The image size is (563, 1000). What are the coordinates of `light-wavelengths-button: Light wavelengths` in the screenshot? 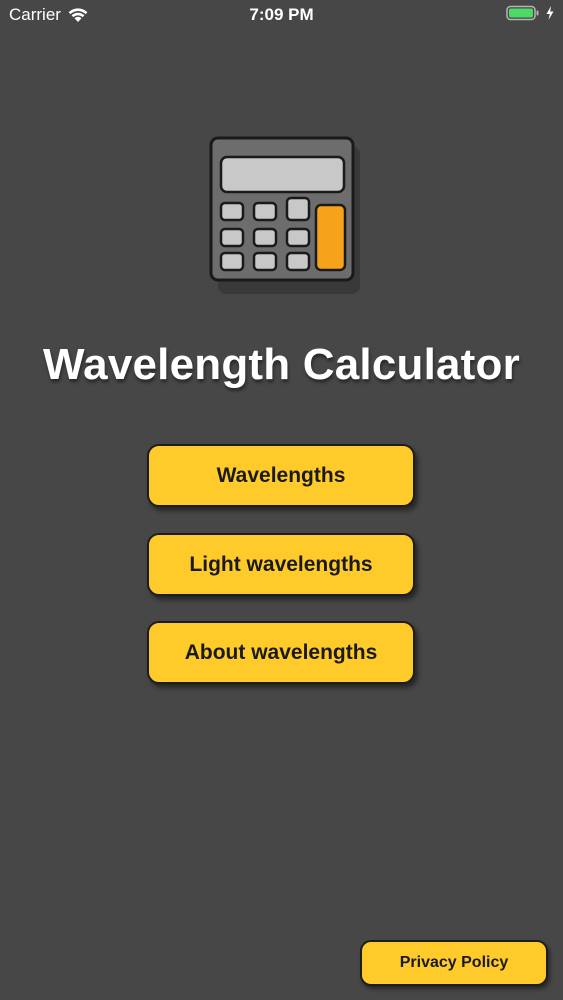 It's located at (281, 564).